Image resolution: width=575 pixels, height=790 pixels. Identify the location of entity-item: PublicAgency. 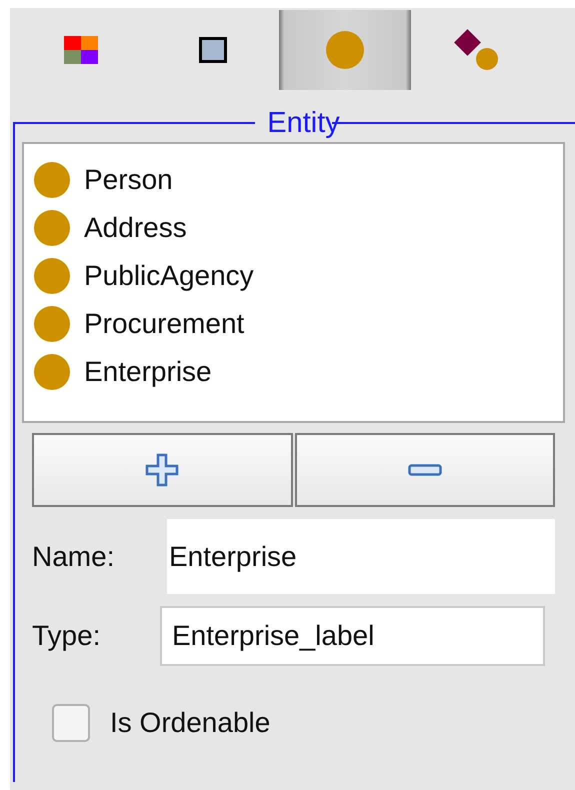
(298, 276).